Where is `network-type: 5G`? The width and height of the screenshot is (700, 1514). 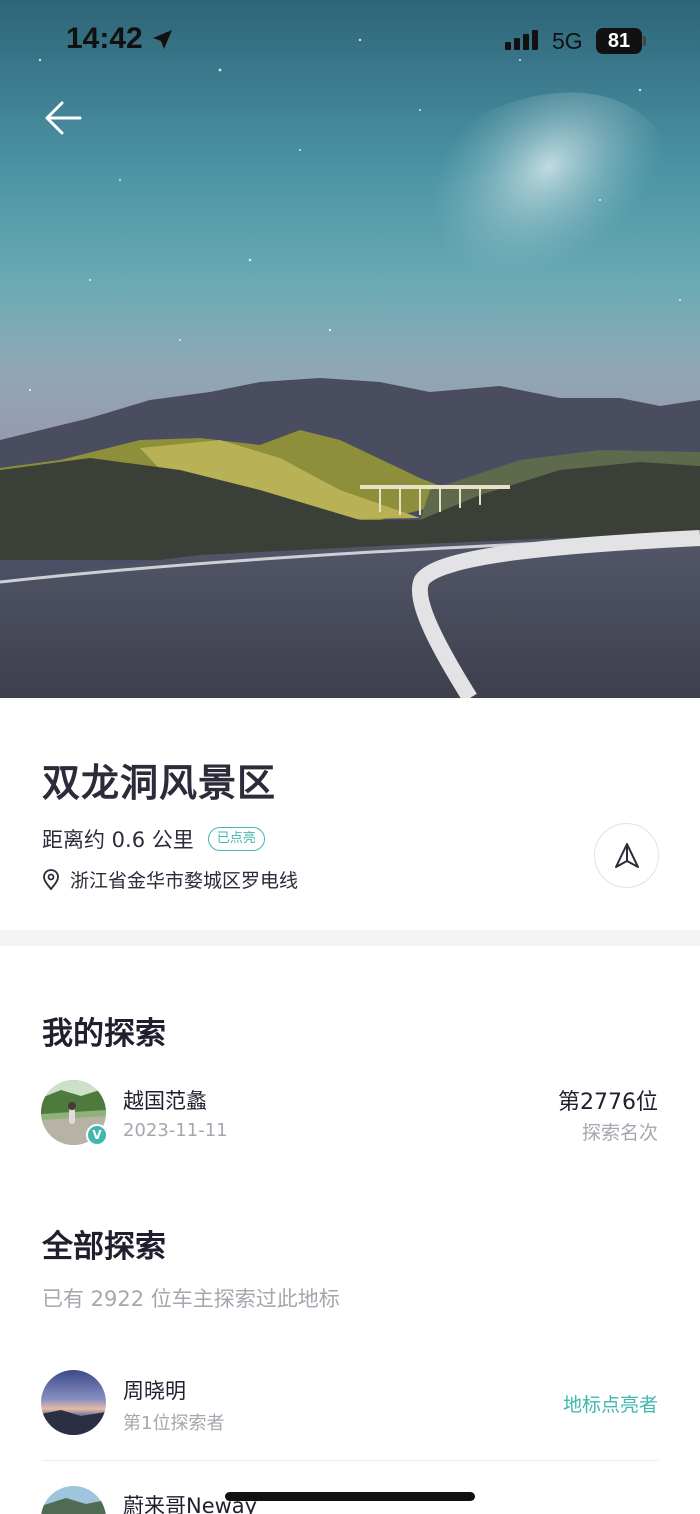 network-type: 5G is located at coordinates (567, 41).